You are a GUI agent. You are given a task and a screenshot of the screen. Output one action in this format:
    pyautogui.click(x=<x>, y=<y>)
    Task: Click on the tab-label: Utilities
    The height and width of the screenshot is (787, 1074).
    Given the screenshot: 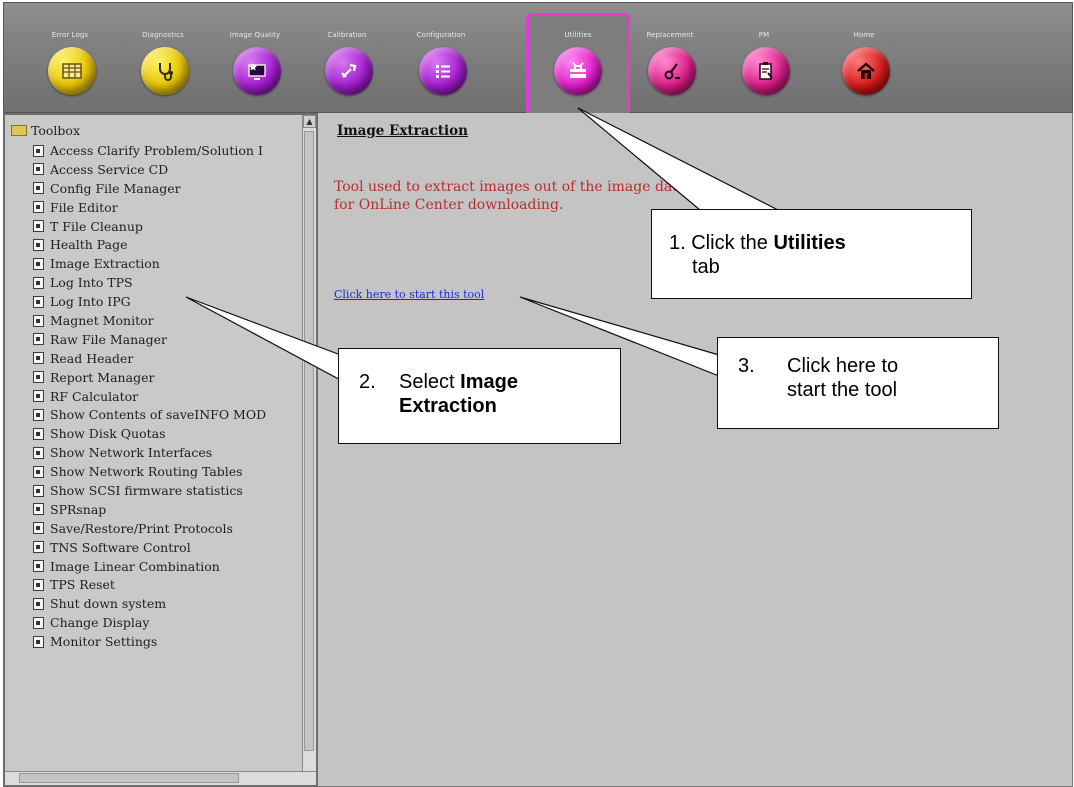 What is the action you would take?
    pyautogui.click(x=578, y=35)
    